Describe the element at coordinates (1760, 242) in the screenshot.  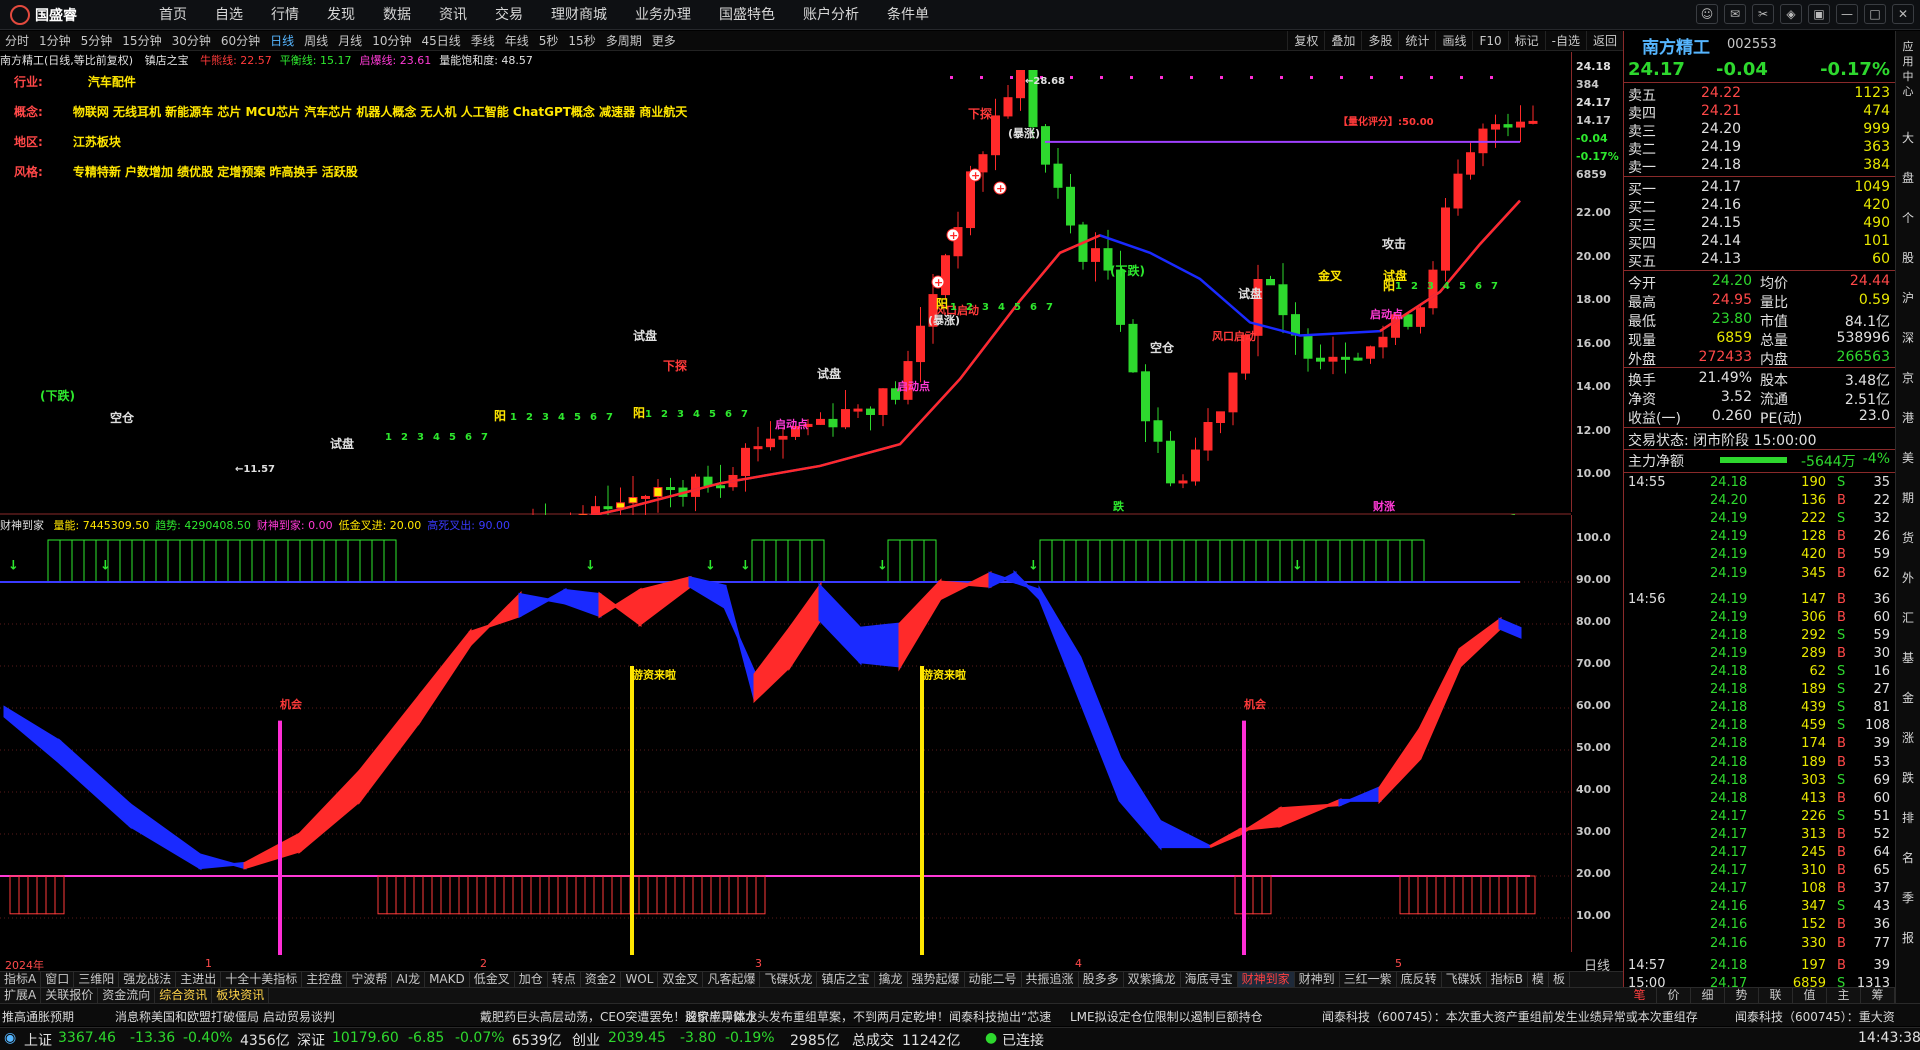
I see `order-book-row: 买四 24.14 101` at that location.